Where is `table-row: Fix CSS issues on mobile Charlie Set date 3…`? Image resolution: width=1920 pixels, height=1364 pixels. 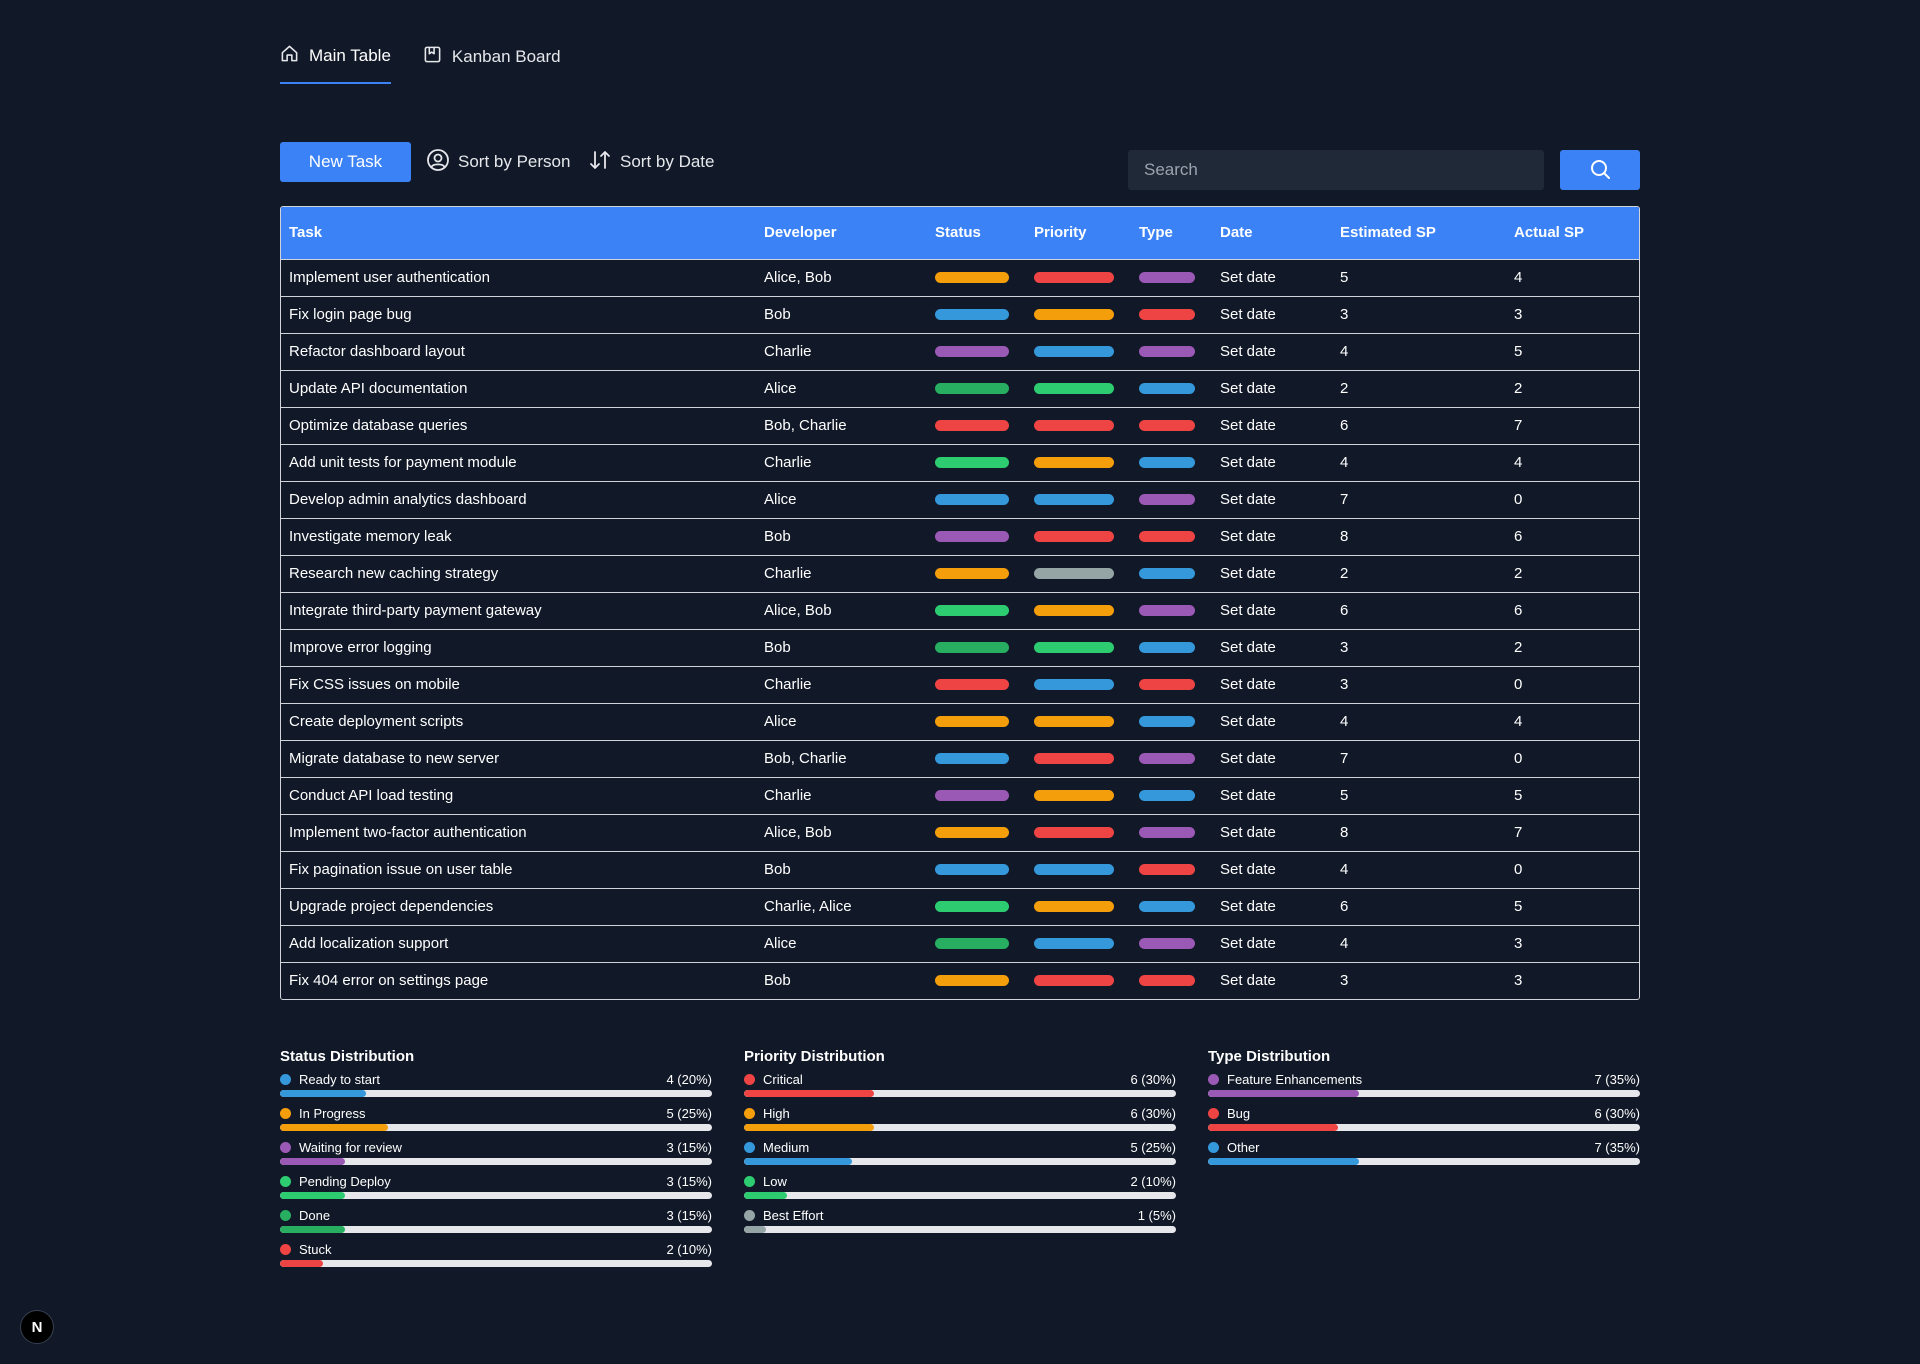 table-row: Fix CSS issues on mobile Charlie Set date 3… is located at coordinates (960, 684).